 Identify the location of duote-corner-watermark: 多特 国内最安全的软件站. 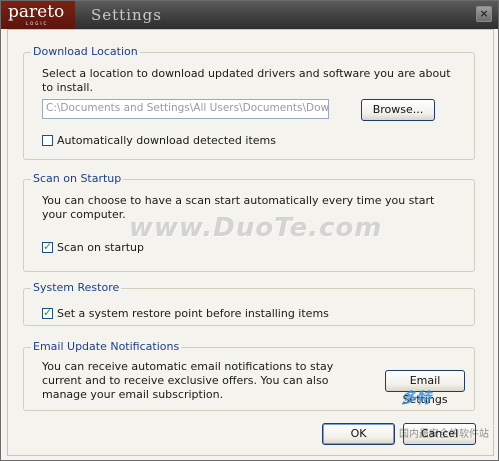
(431, 411).